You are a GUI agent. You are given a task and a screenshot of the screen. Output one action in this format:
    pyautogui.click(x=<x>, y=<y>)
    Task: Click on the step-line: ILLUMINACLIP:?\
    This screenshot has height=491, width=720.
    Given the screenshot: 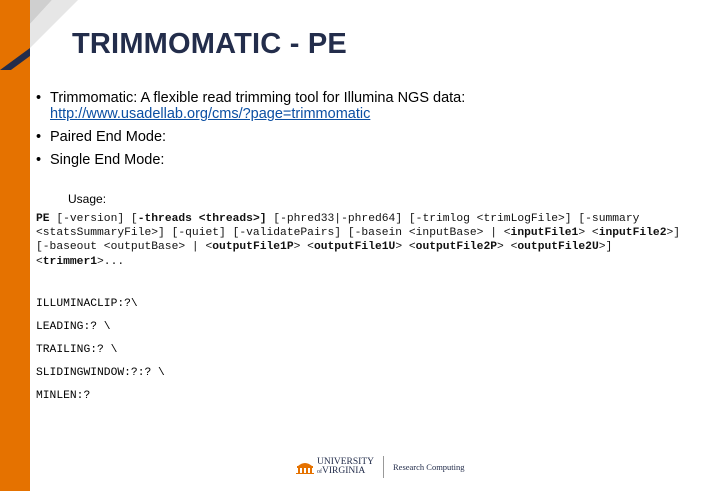 What is the action you would take?
    pyautogui.click(x=87, y=304)
    